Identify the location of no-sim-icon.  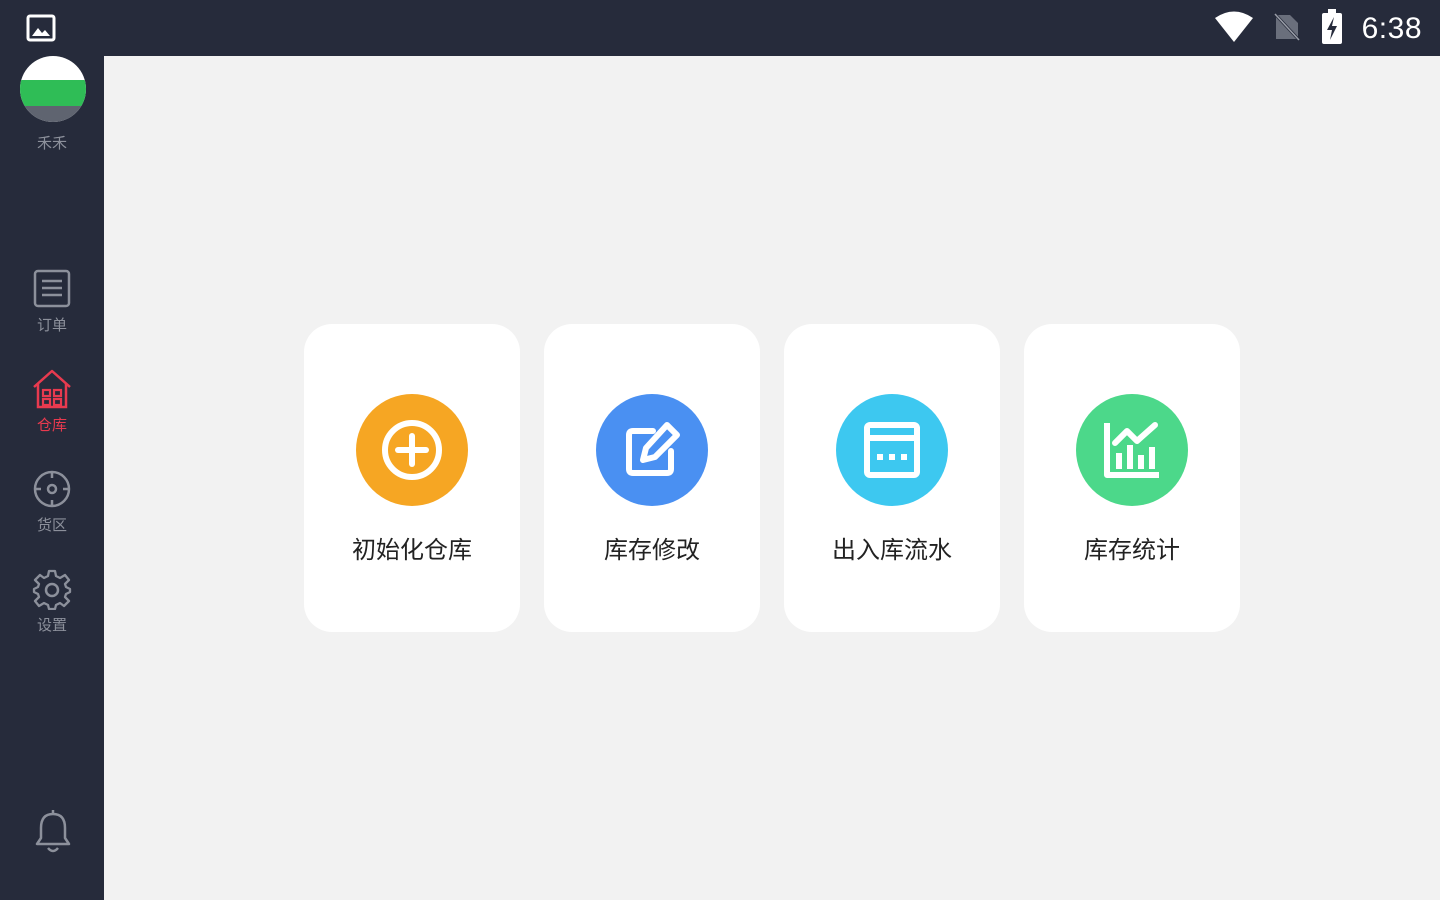
(1287, 29).